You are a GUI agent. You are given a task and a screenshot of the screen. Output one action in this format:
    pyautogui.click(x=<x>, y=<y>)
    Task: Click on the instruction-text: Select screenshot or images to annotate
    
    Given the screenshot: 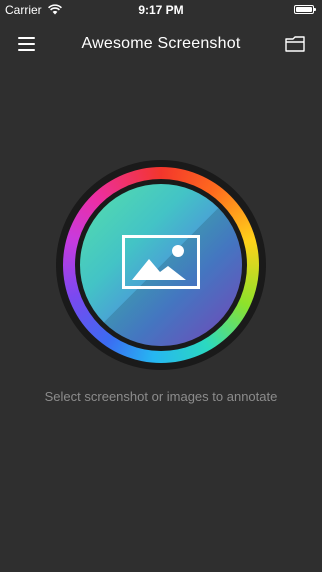 What is the action you would take?
    pyautogui.click(x=161, y=396)
    